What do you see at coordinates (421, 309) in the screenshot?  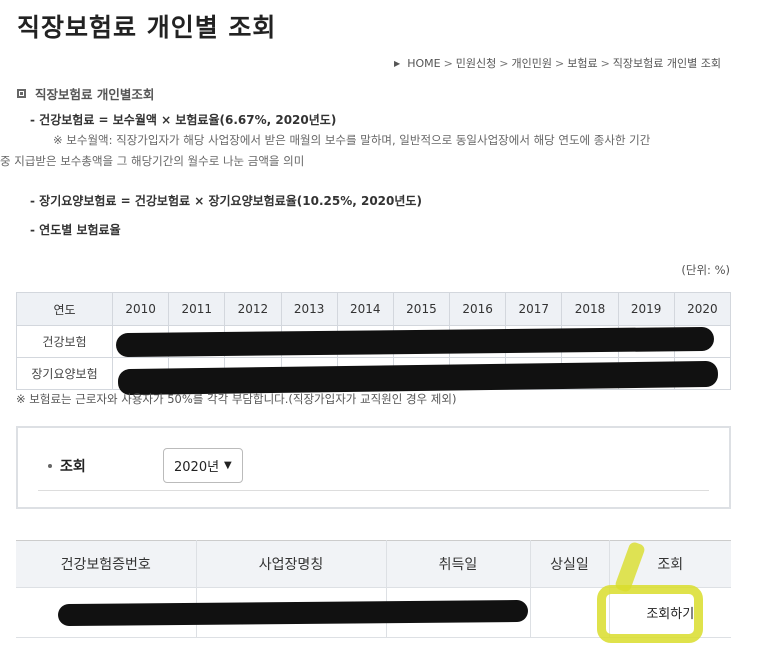 I see `year-cell: 2015` at bounding box center [421, 309].